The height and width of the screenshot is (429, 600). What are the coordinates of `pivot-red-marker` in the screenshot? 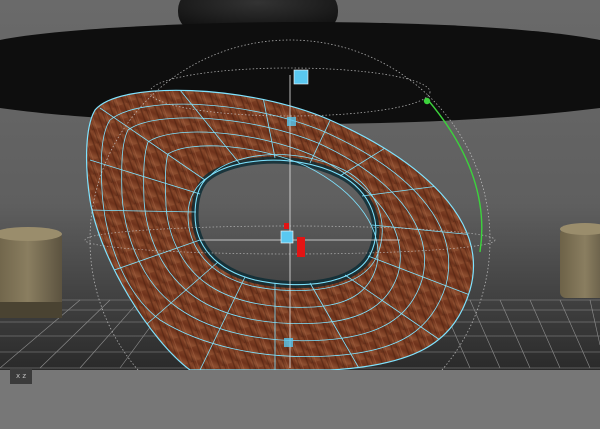 It's located at (301, 247).